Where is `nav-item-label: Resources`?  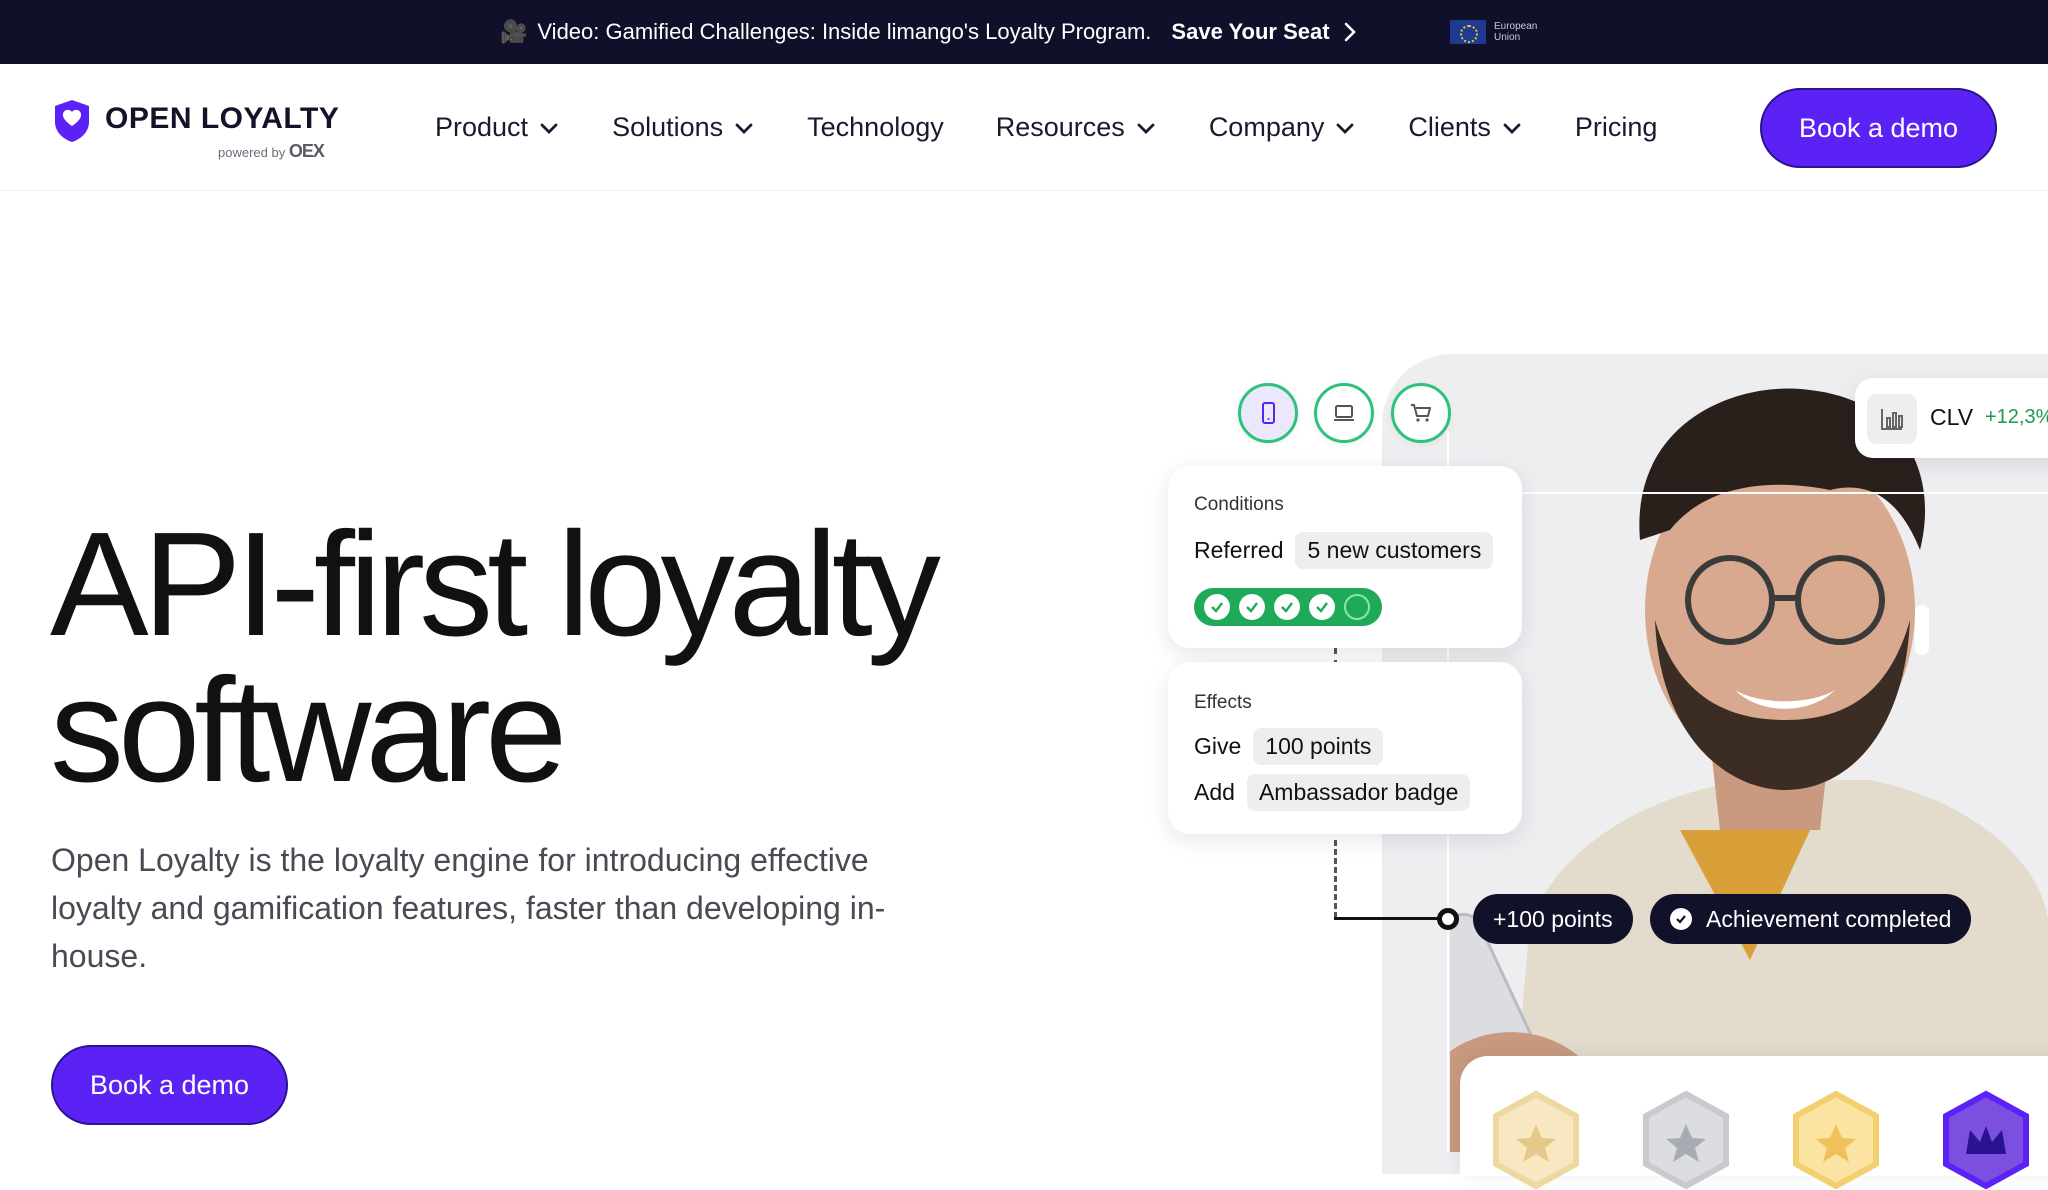 nav-item-label: Resources is located at coordinates (1060, 127).